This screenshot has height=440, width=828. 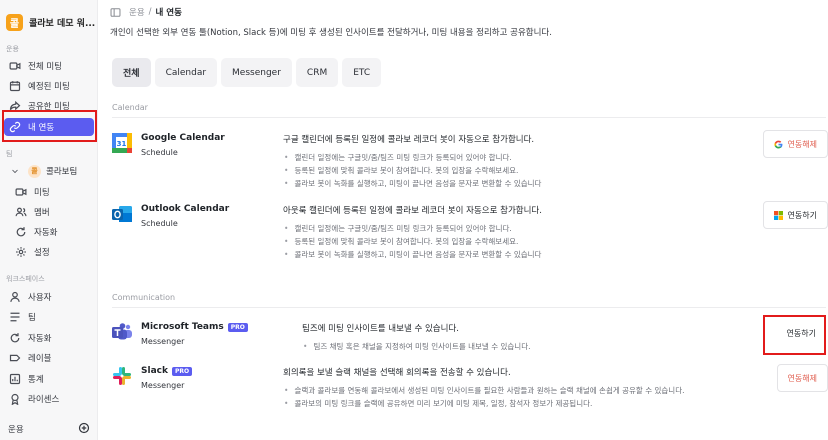 What do you see at coordinates (144, 297) in the screenshot?
I see `category-label-communication: Communication` at bounding box center [144, 297].